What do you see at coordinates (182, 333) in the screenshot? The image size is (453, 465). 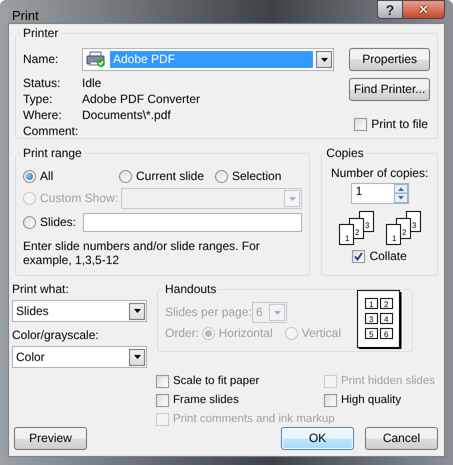 I see `field-label: Order:` at bounding box center [182, 333].